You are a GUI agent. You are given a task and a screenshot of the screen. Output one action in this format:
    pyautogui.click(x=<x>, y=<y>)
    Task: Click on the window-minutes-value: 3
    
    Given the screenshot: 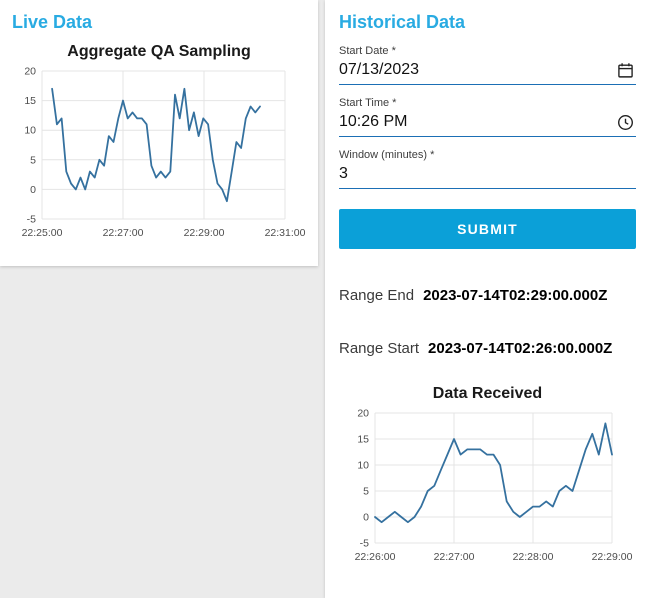 What is the action you would take?
    pyautogui.click(x=343, y=174)
    